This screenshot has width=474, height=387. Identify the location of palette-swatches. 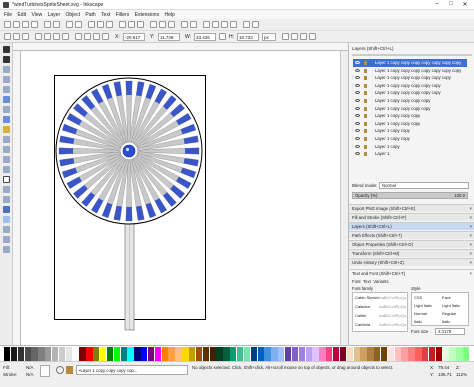
(237, 354).